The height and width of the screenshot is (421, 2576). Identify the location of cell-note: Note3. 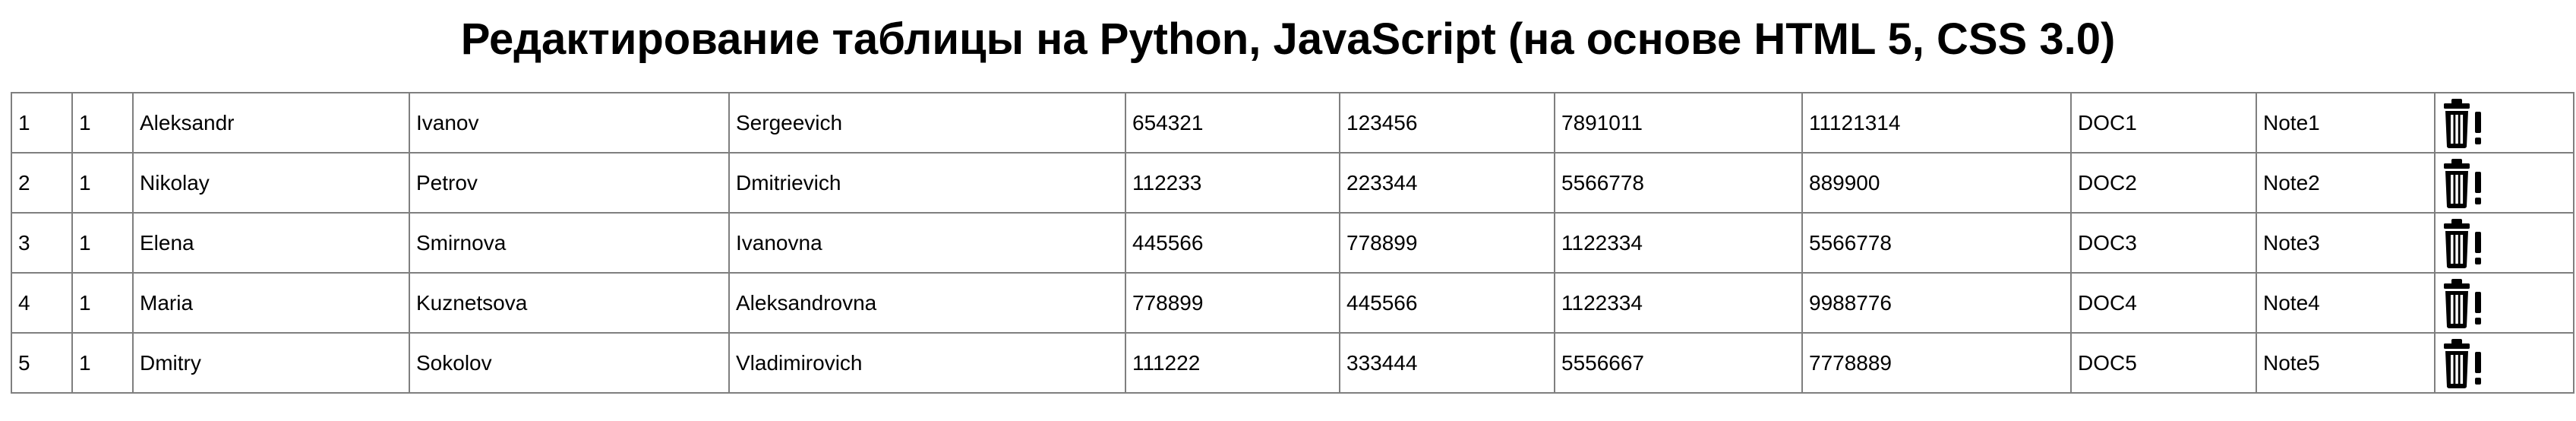
(2346, 243).